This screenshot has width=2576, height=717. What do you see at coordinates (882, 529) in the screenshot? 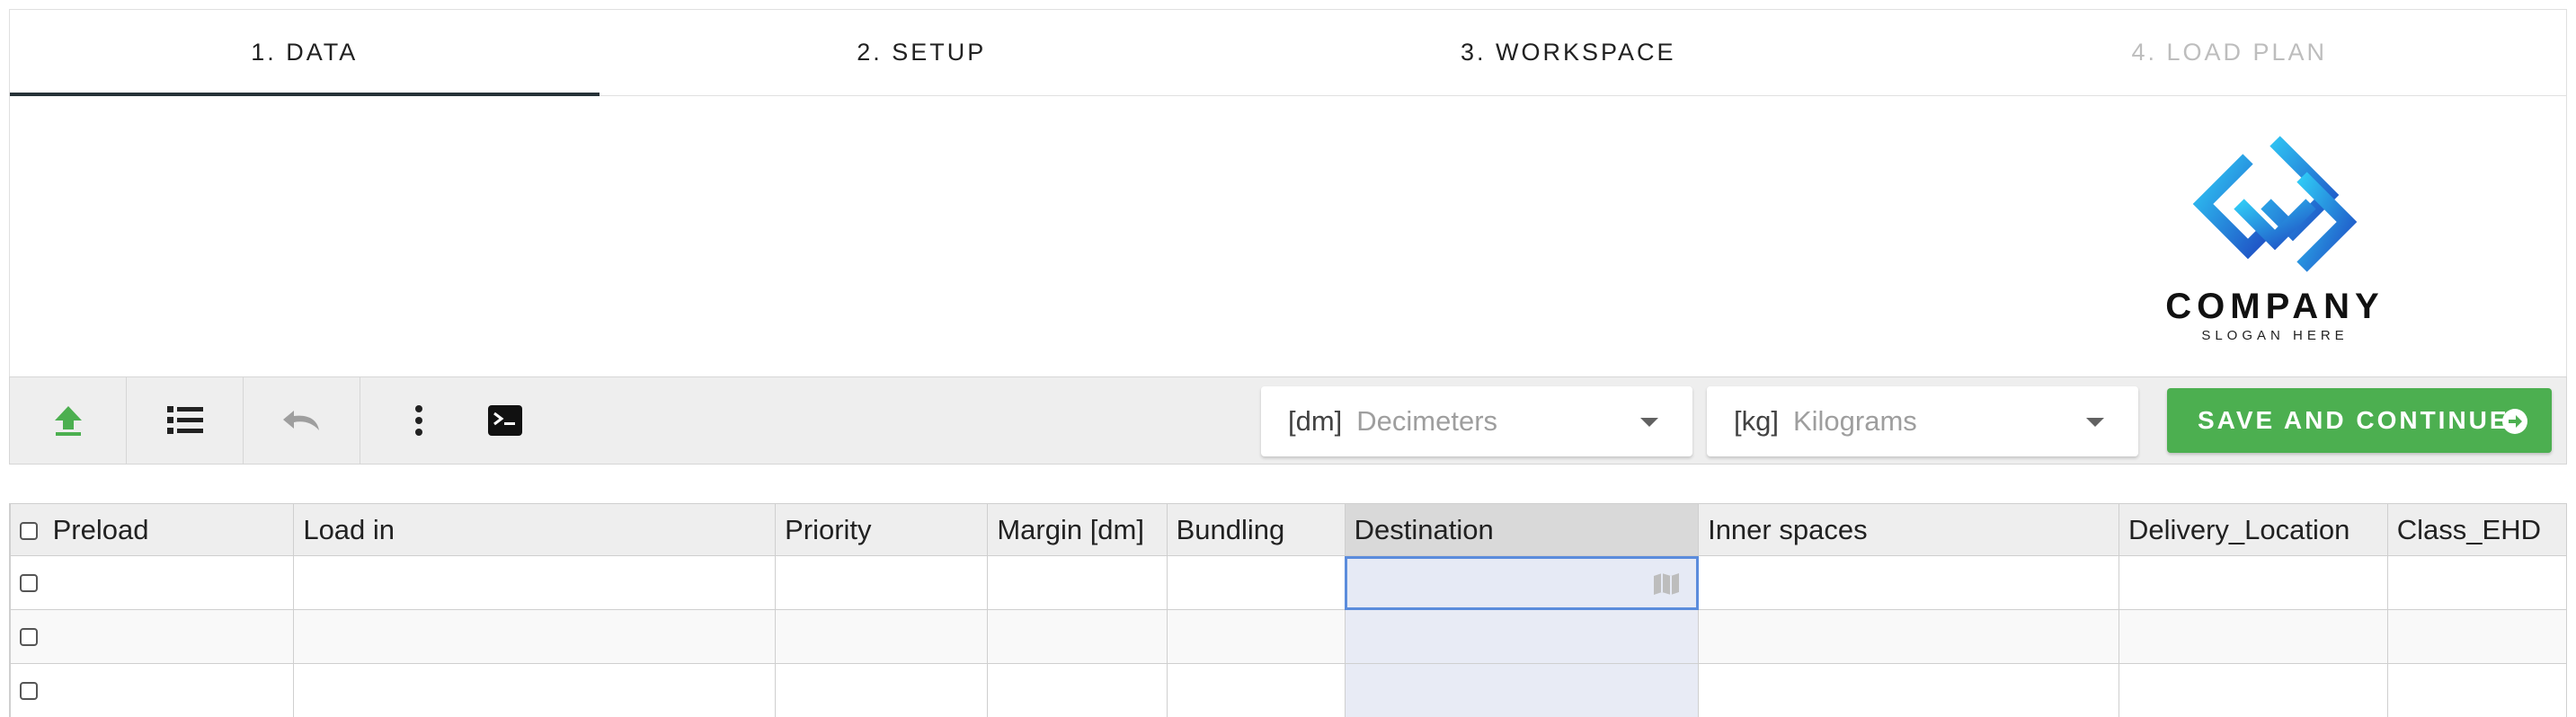
I see `column-header-priority: Priority` at bounding box center [882, 529].